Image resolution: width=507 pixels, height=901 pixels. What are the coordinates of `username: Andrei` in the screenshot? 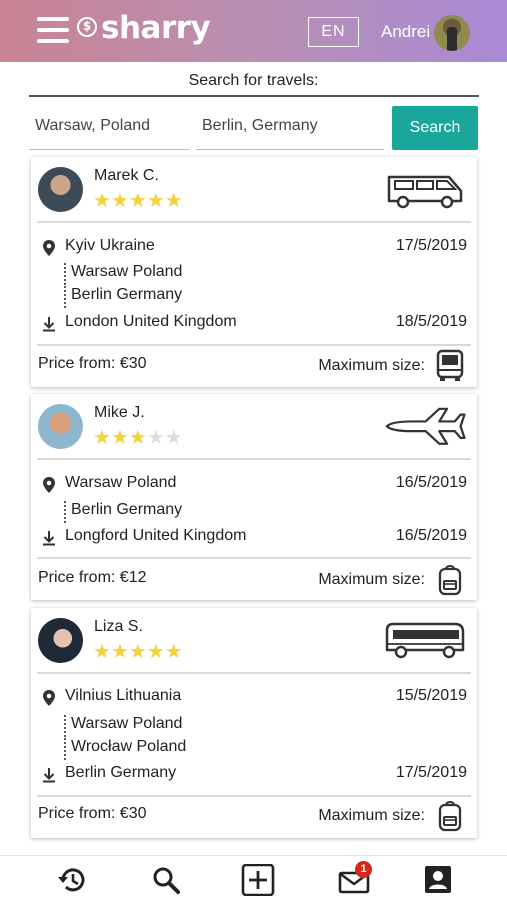 It's located at (405, 32).